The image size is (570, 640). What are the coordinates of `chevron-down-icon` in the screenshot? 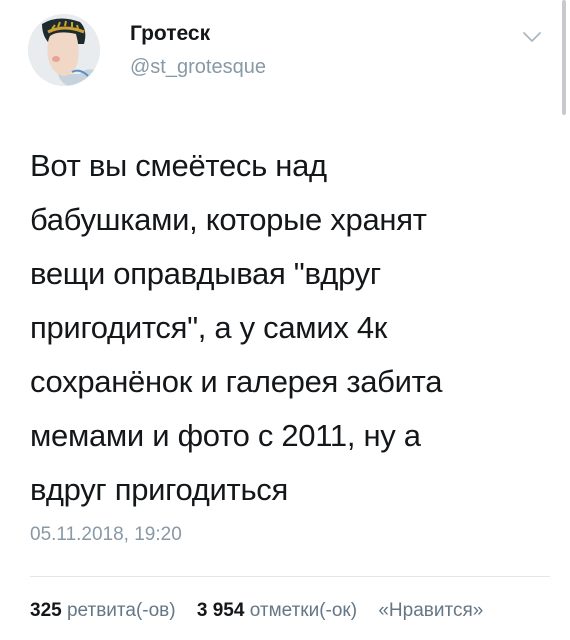 It's located at (532, 37).